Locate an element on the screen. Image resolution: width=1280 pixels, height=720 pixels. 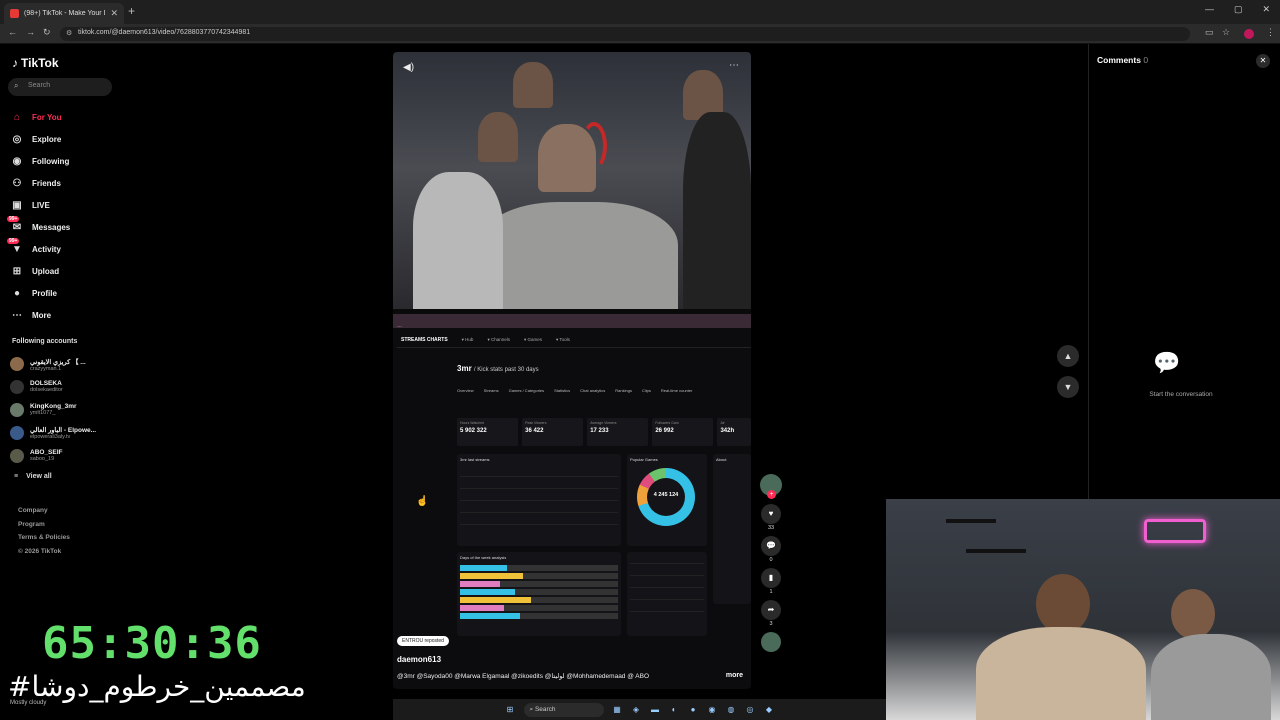
forward-icon: → is located at coordinates (30, 32).